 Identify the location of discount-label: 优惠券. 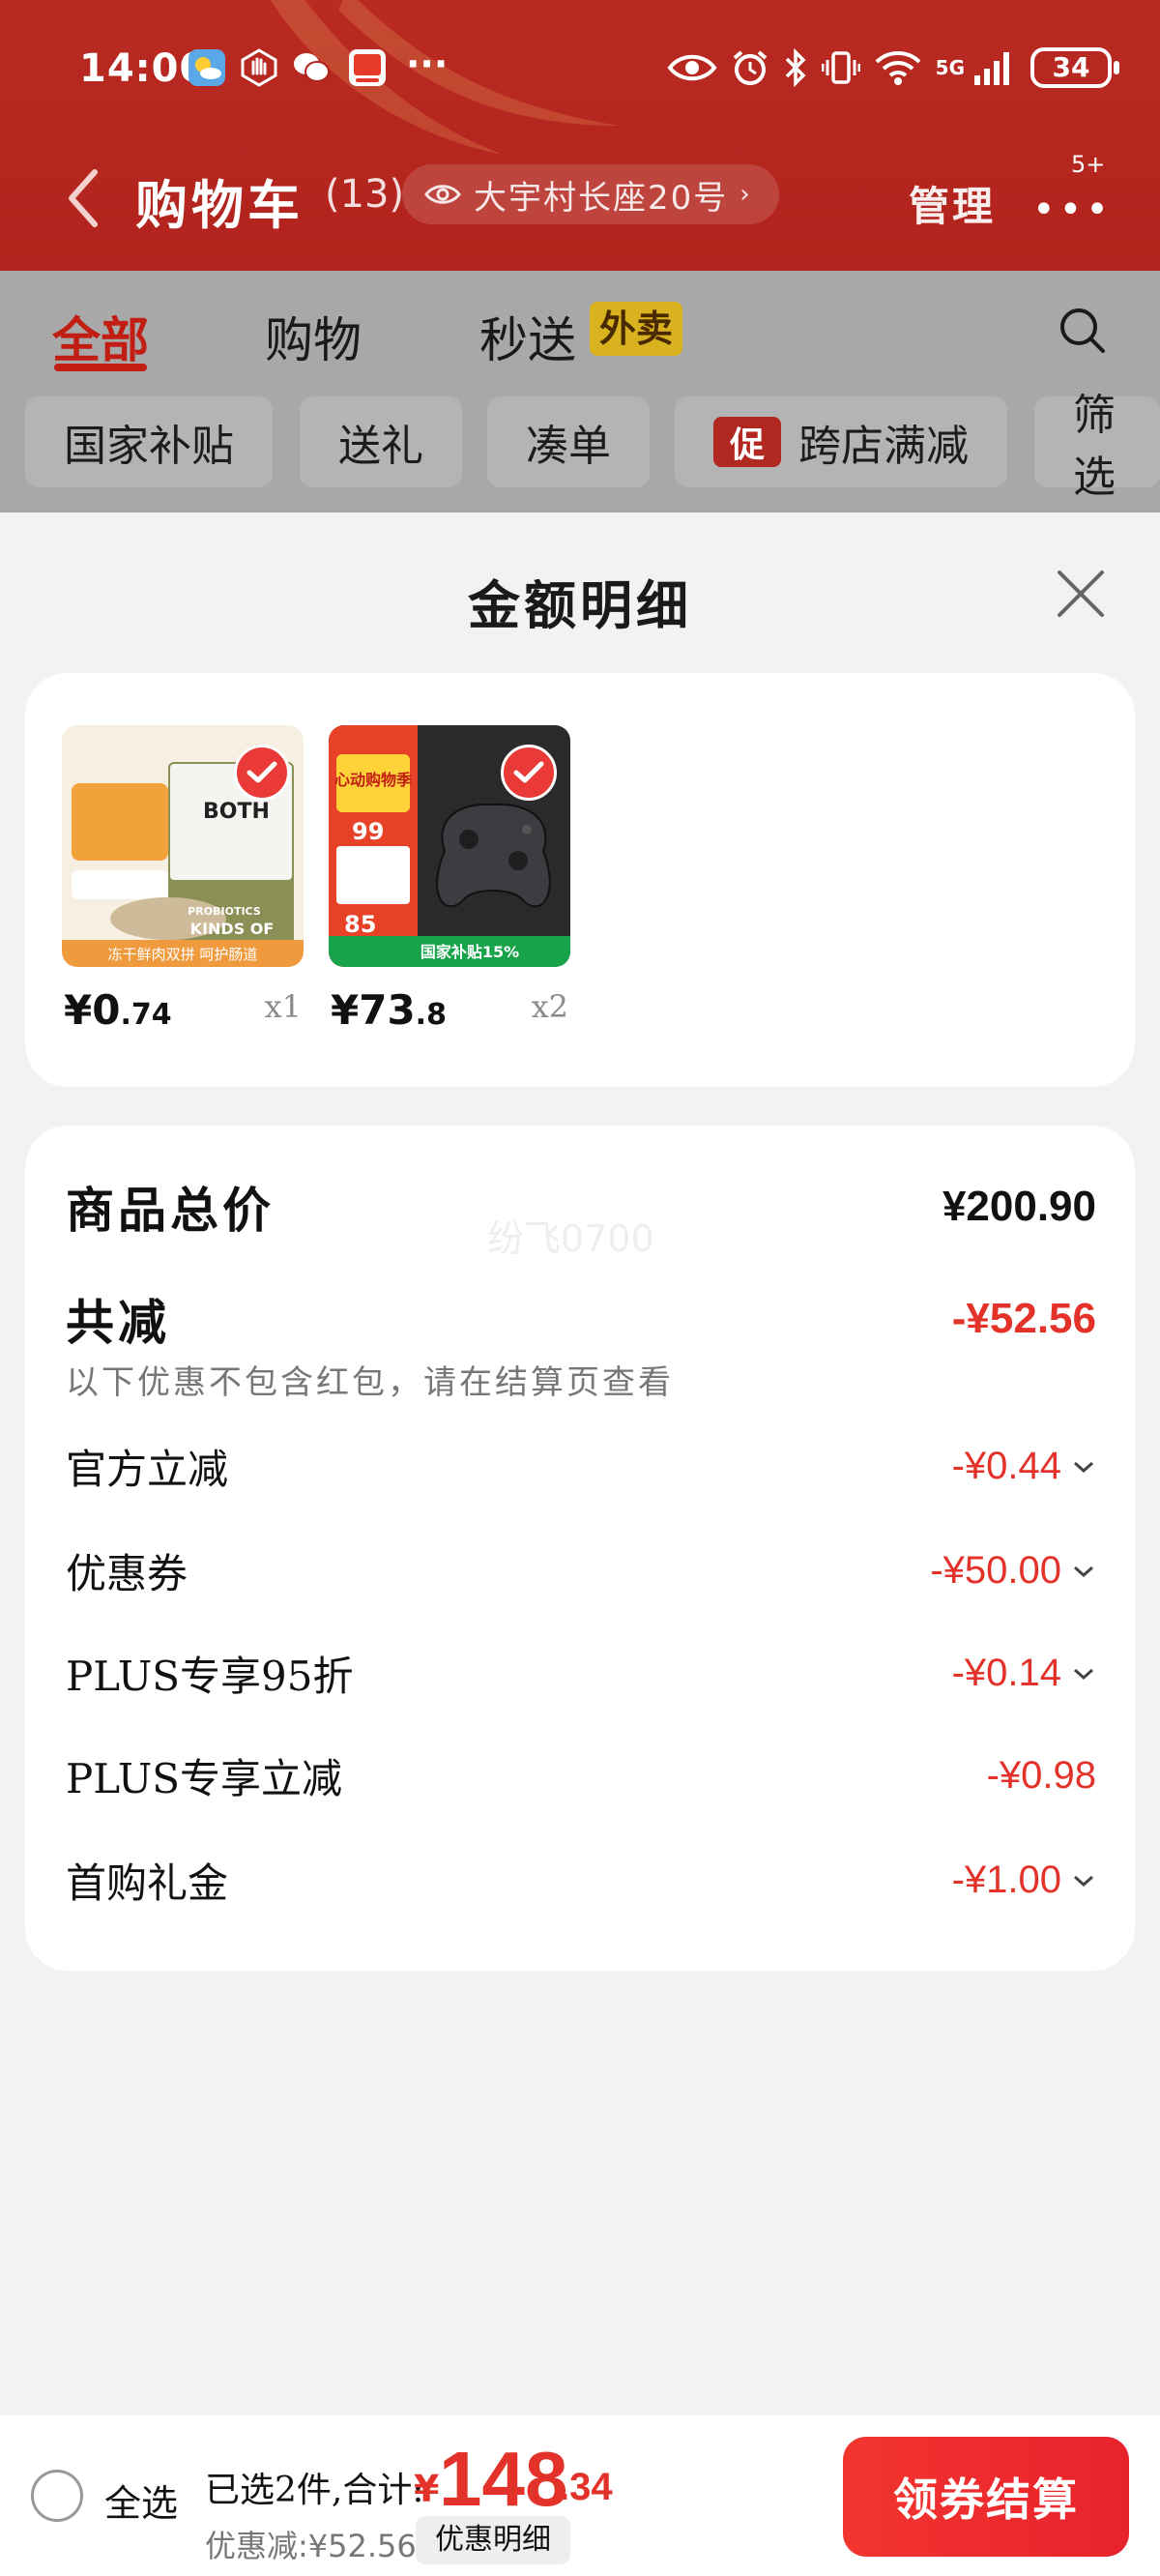
(127, 1573).